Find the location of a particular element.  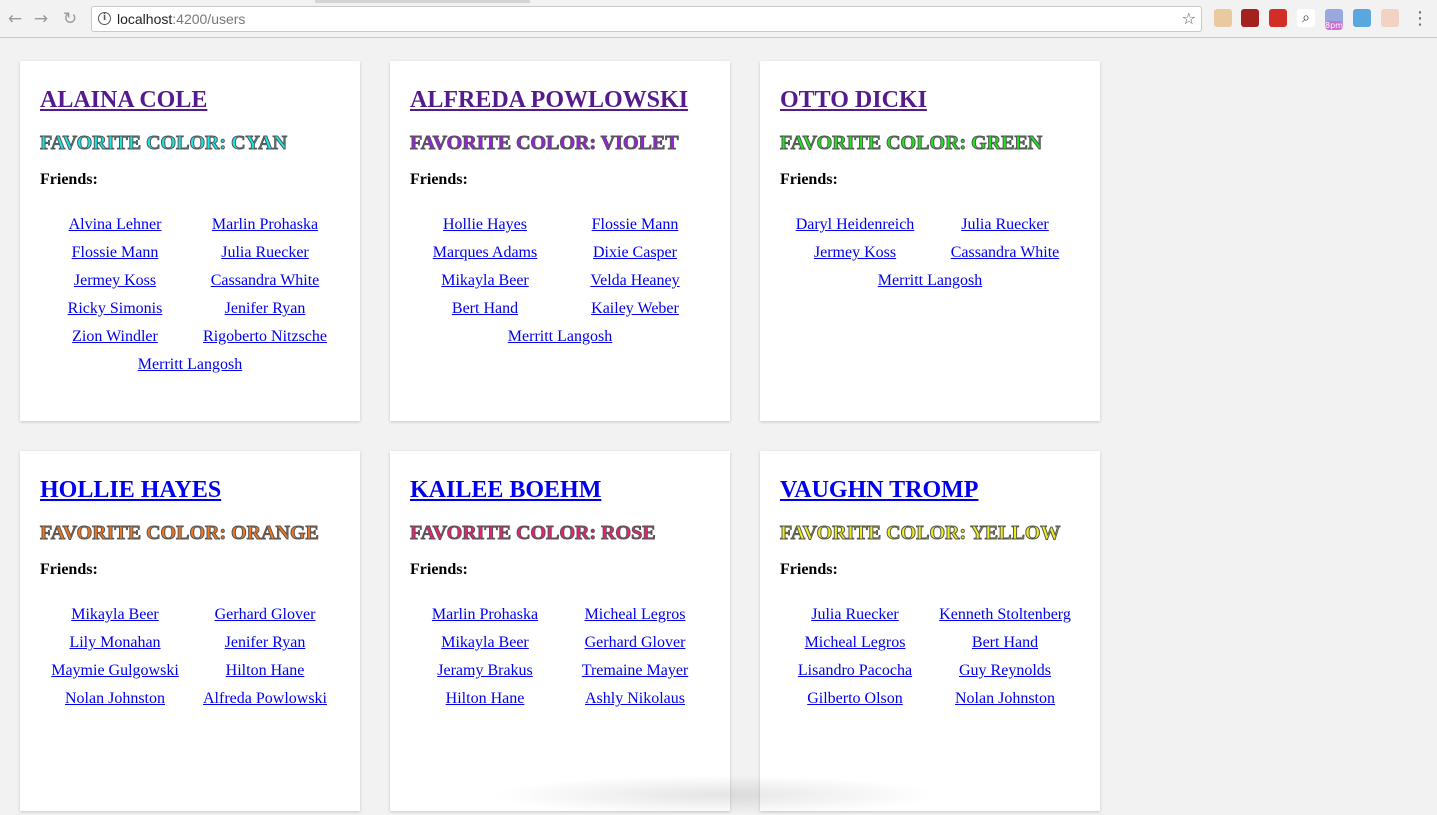

bookmark-star-icon: ☆ is located at coordinates (1189, 18).